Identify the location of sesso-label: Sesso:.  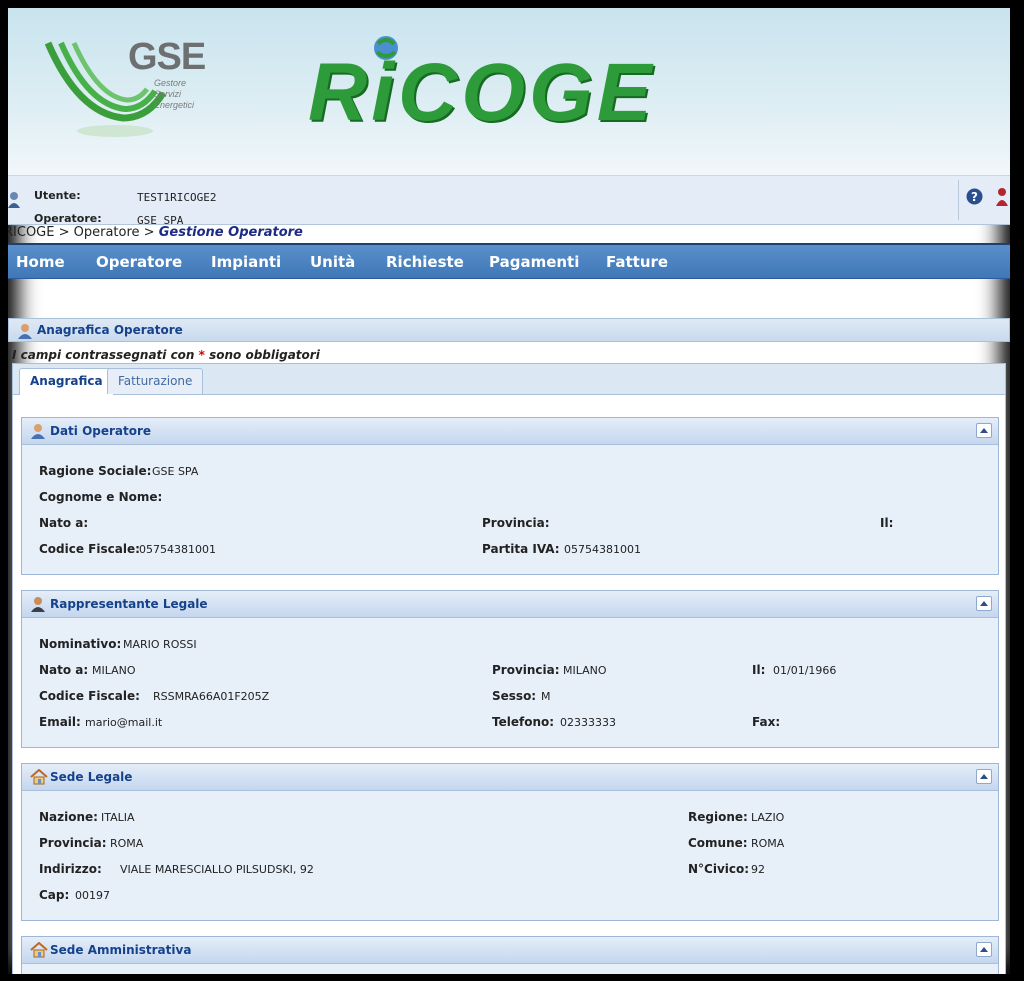
(514, 696).